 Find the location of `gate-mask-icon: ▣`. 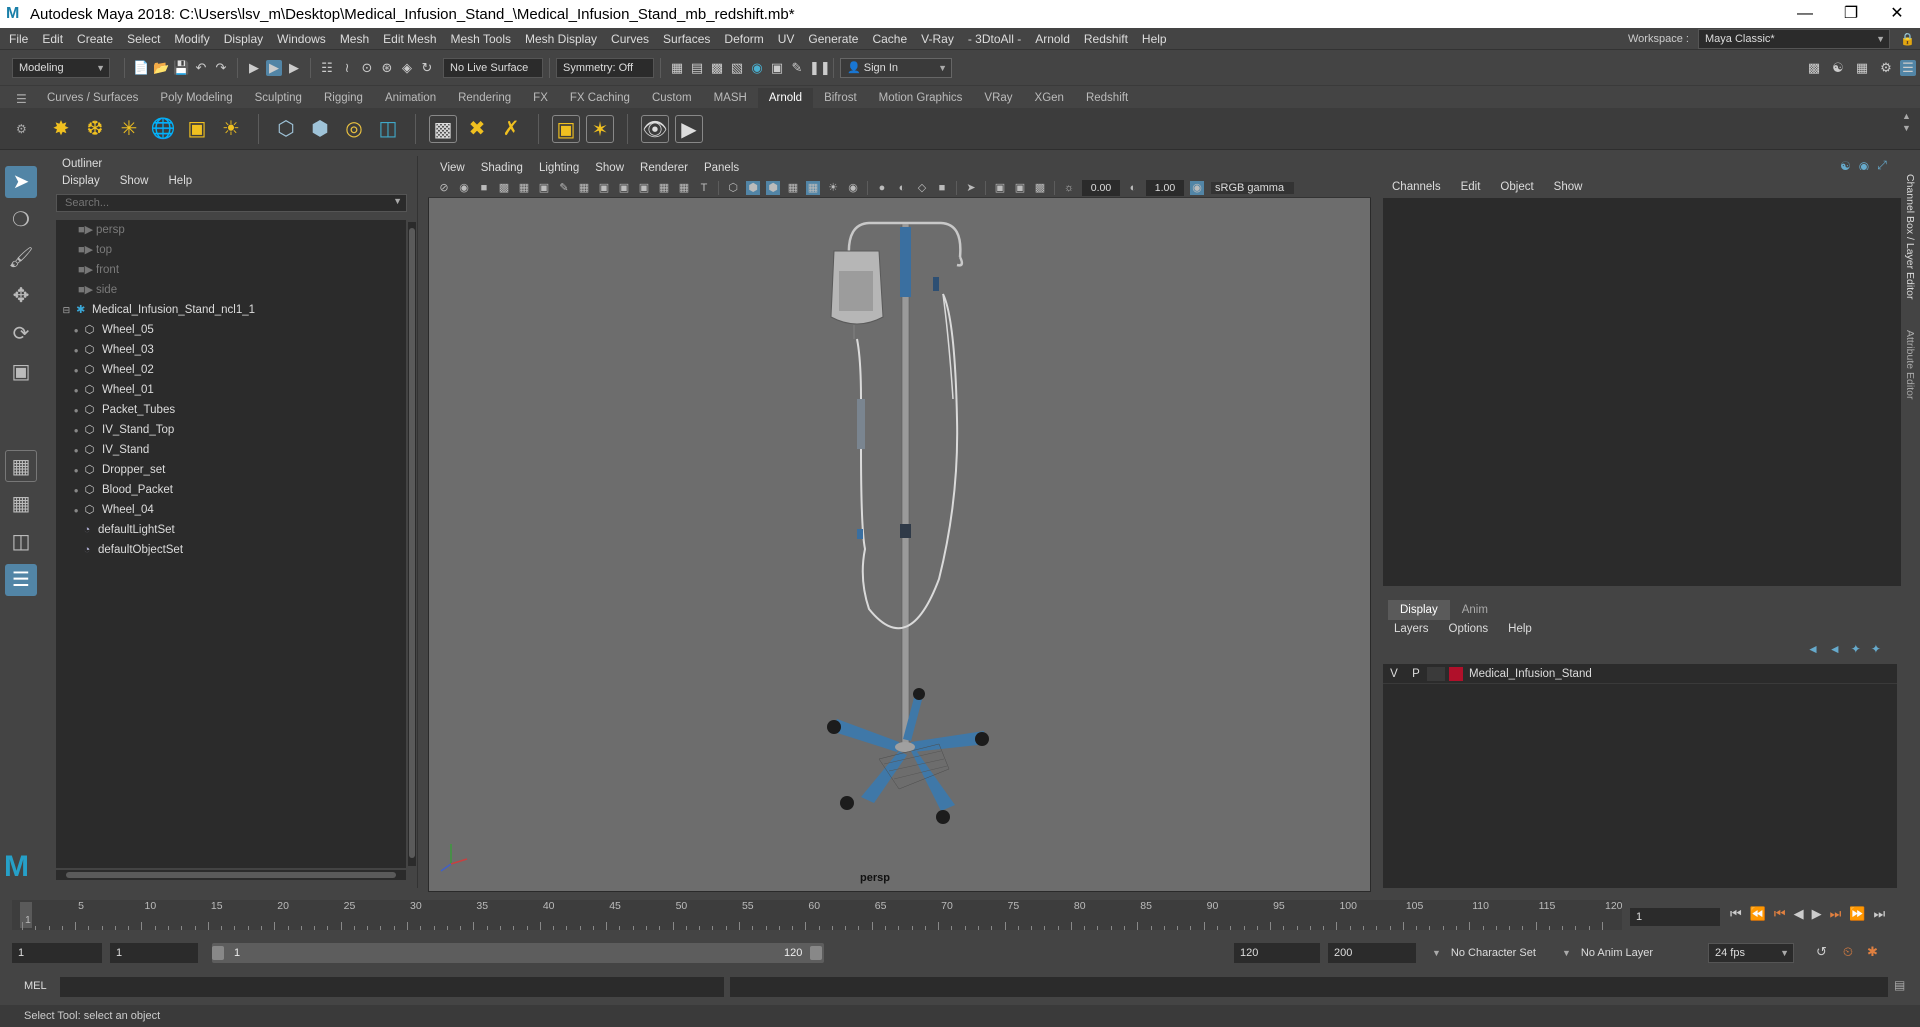

gate-mask-icon: ▣ is located at coordinates (644, 188).